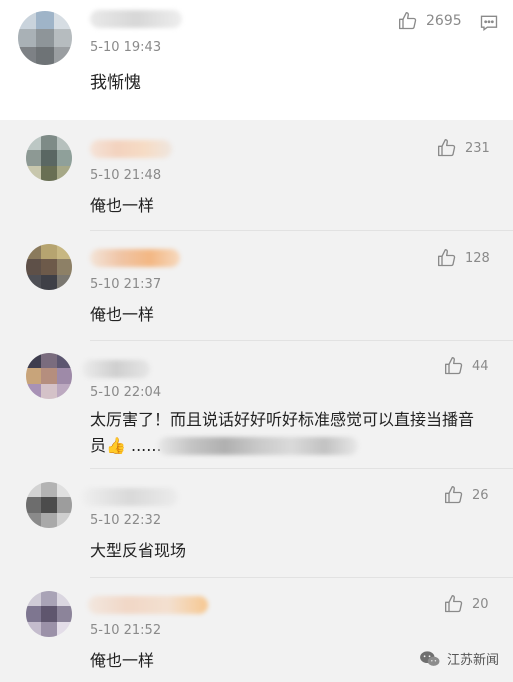 Image resolution: width=513 pixels, height=682 pixels. What do you see at coordinates (282, 419) in the screenshot?
I see `reply-text-line-1: 太厉害了！而且说话好好听好标准感觉可以直接当播音` at bounding box center [282, 419].